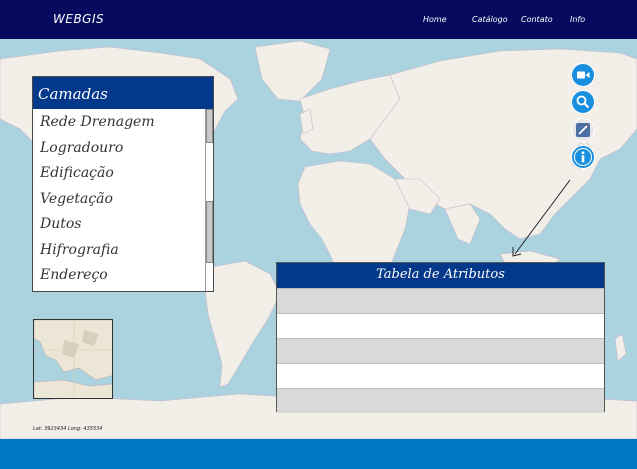 Image resolution: width=637 pixels, height=469 pixels. Describe the element at coordinates (537, 19) in the screenshot. I see `nav-link-contato: Contato` at that location.